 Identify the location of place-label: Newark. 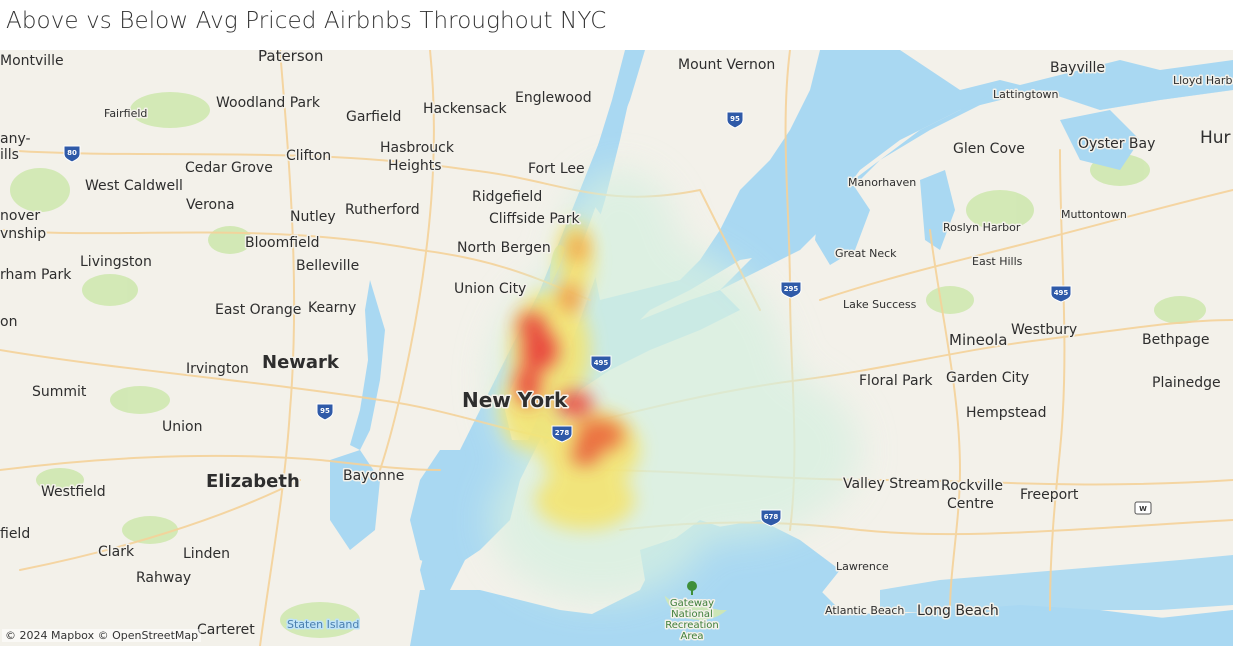
(301, 362).